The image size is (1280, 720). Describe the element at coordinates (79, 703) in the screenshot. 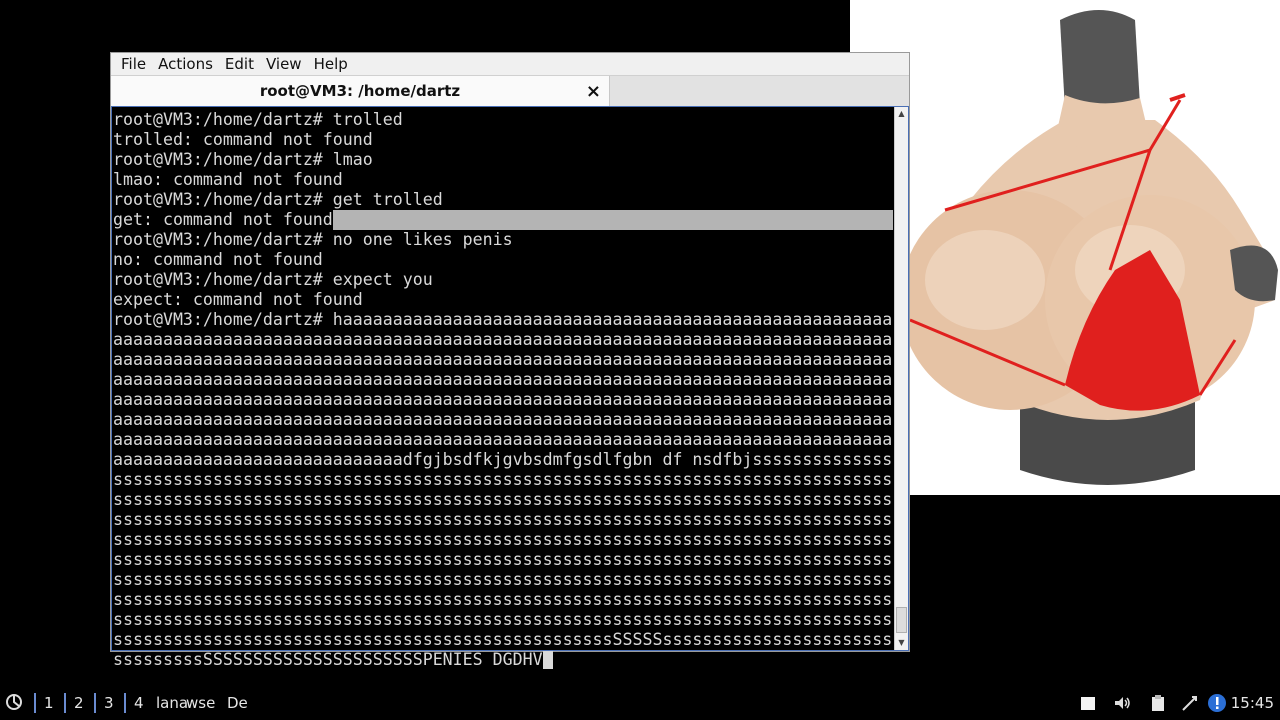

I see `workspace-2: 2` at that location.